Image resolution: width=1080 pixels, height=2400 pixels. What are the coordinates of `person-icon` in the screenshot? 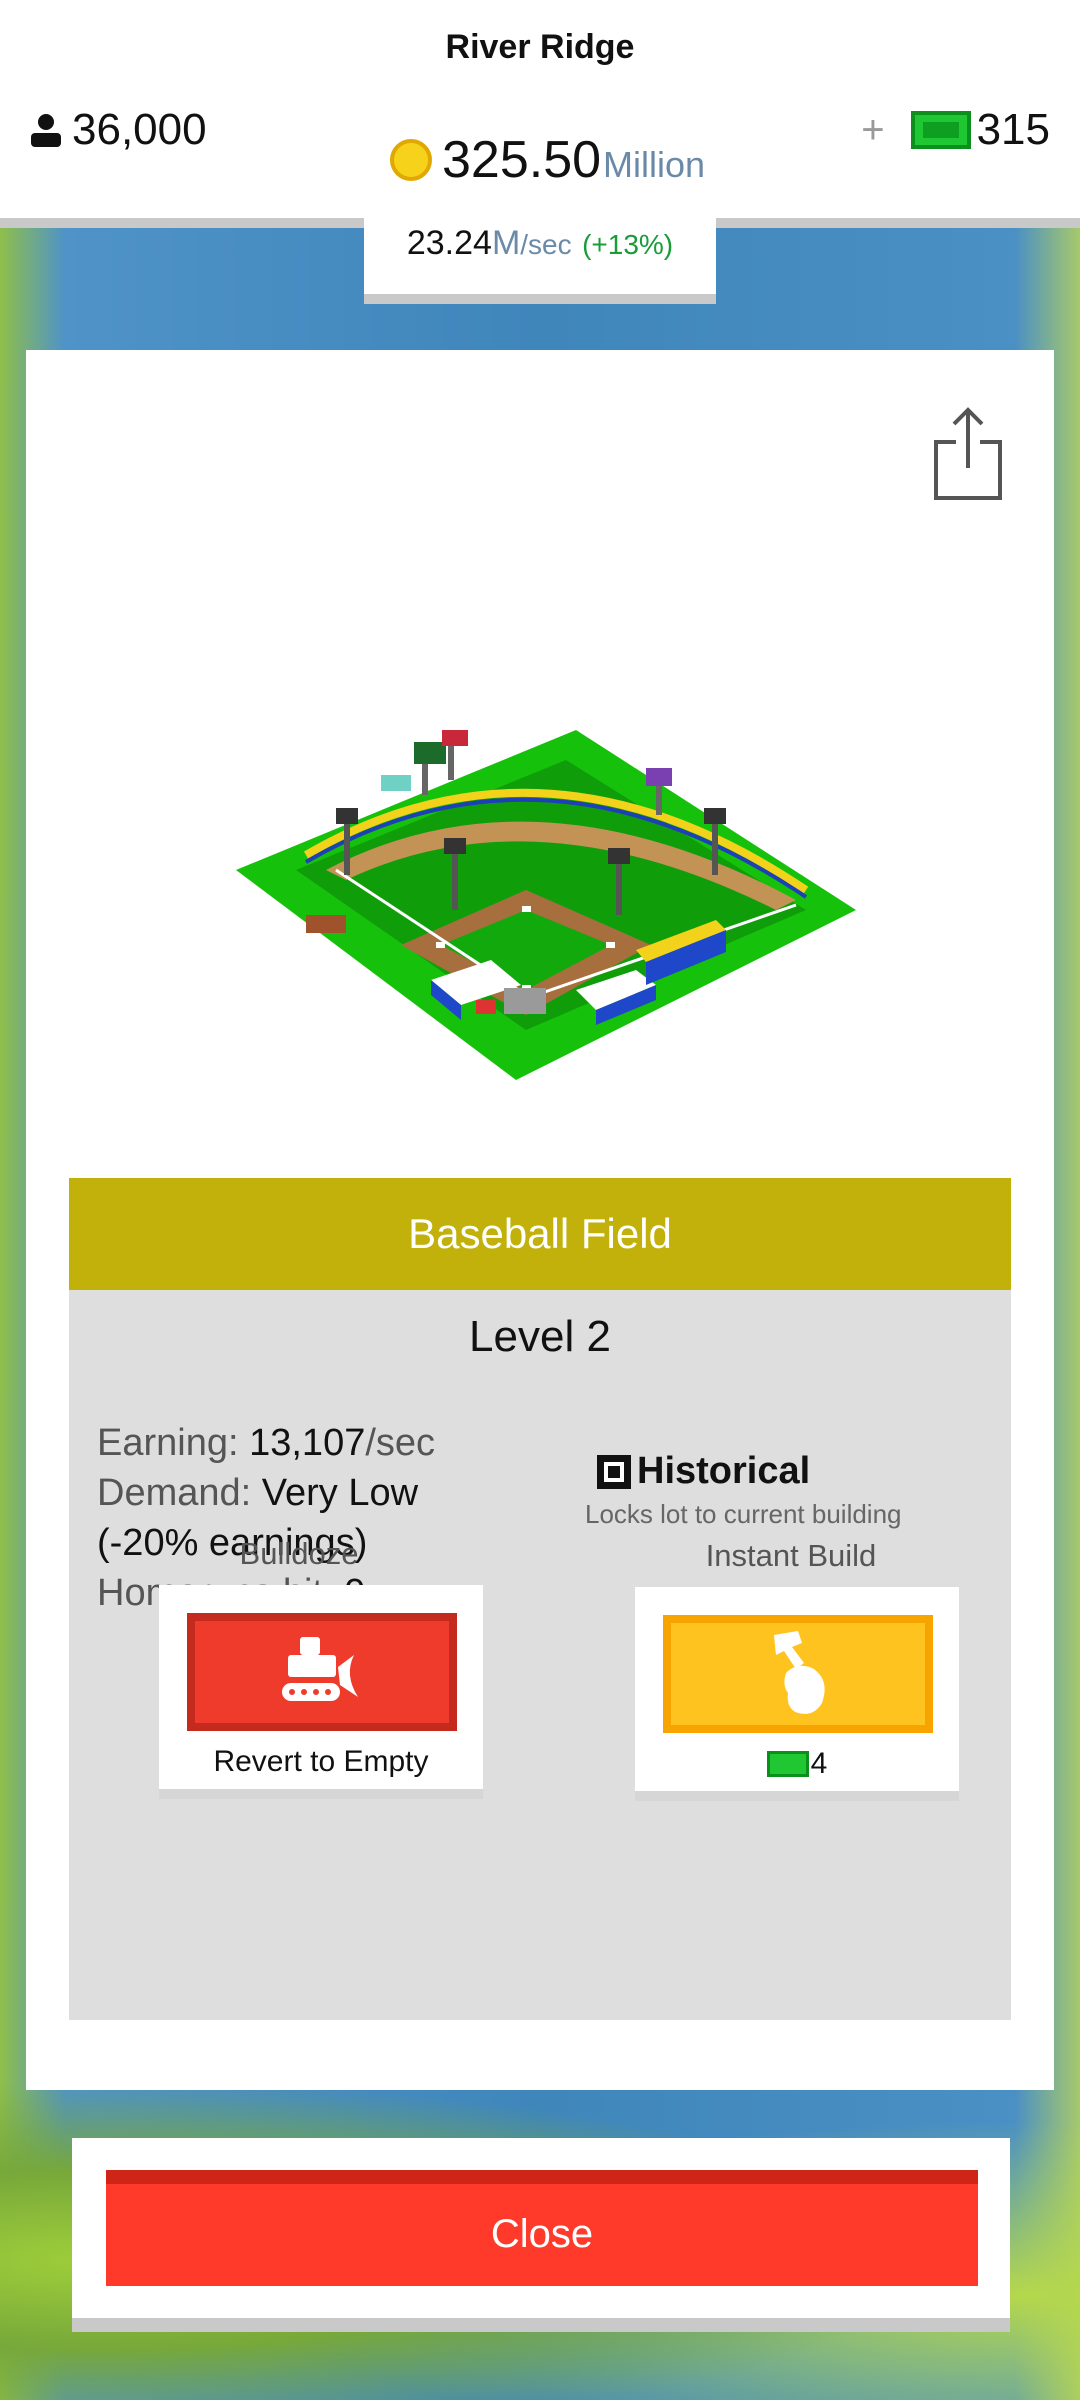 It's located at (46, 130).